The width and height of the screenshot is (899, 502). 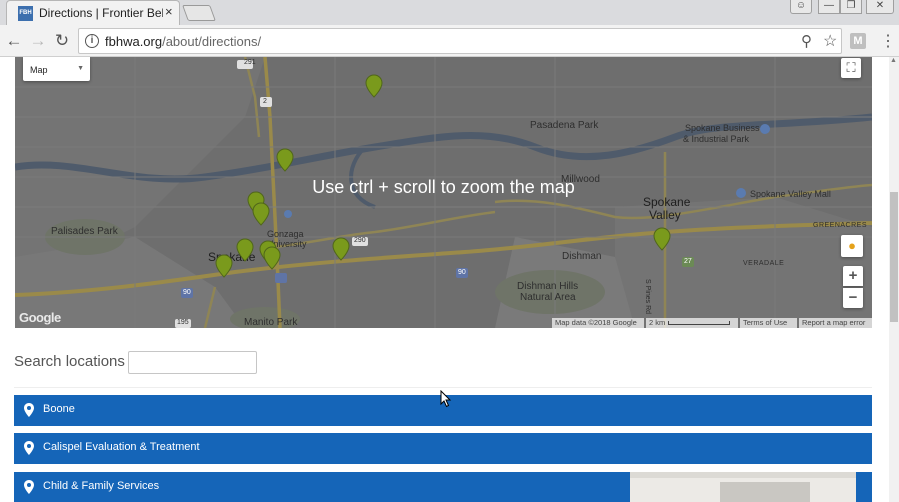 What do you see at coordinates (59, 409) in the screenshot?
I see `location-label: Boone` at bounding box center [59, 409].